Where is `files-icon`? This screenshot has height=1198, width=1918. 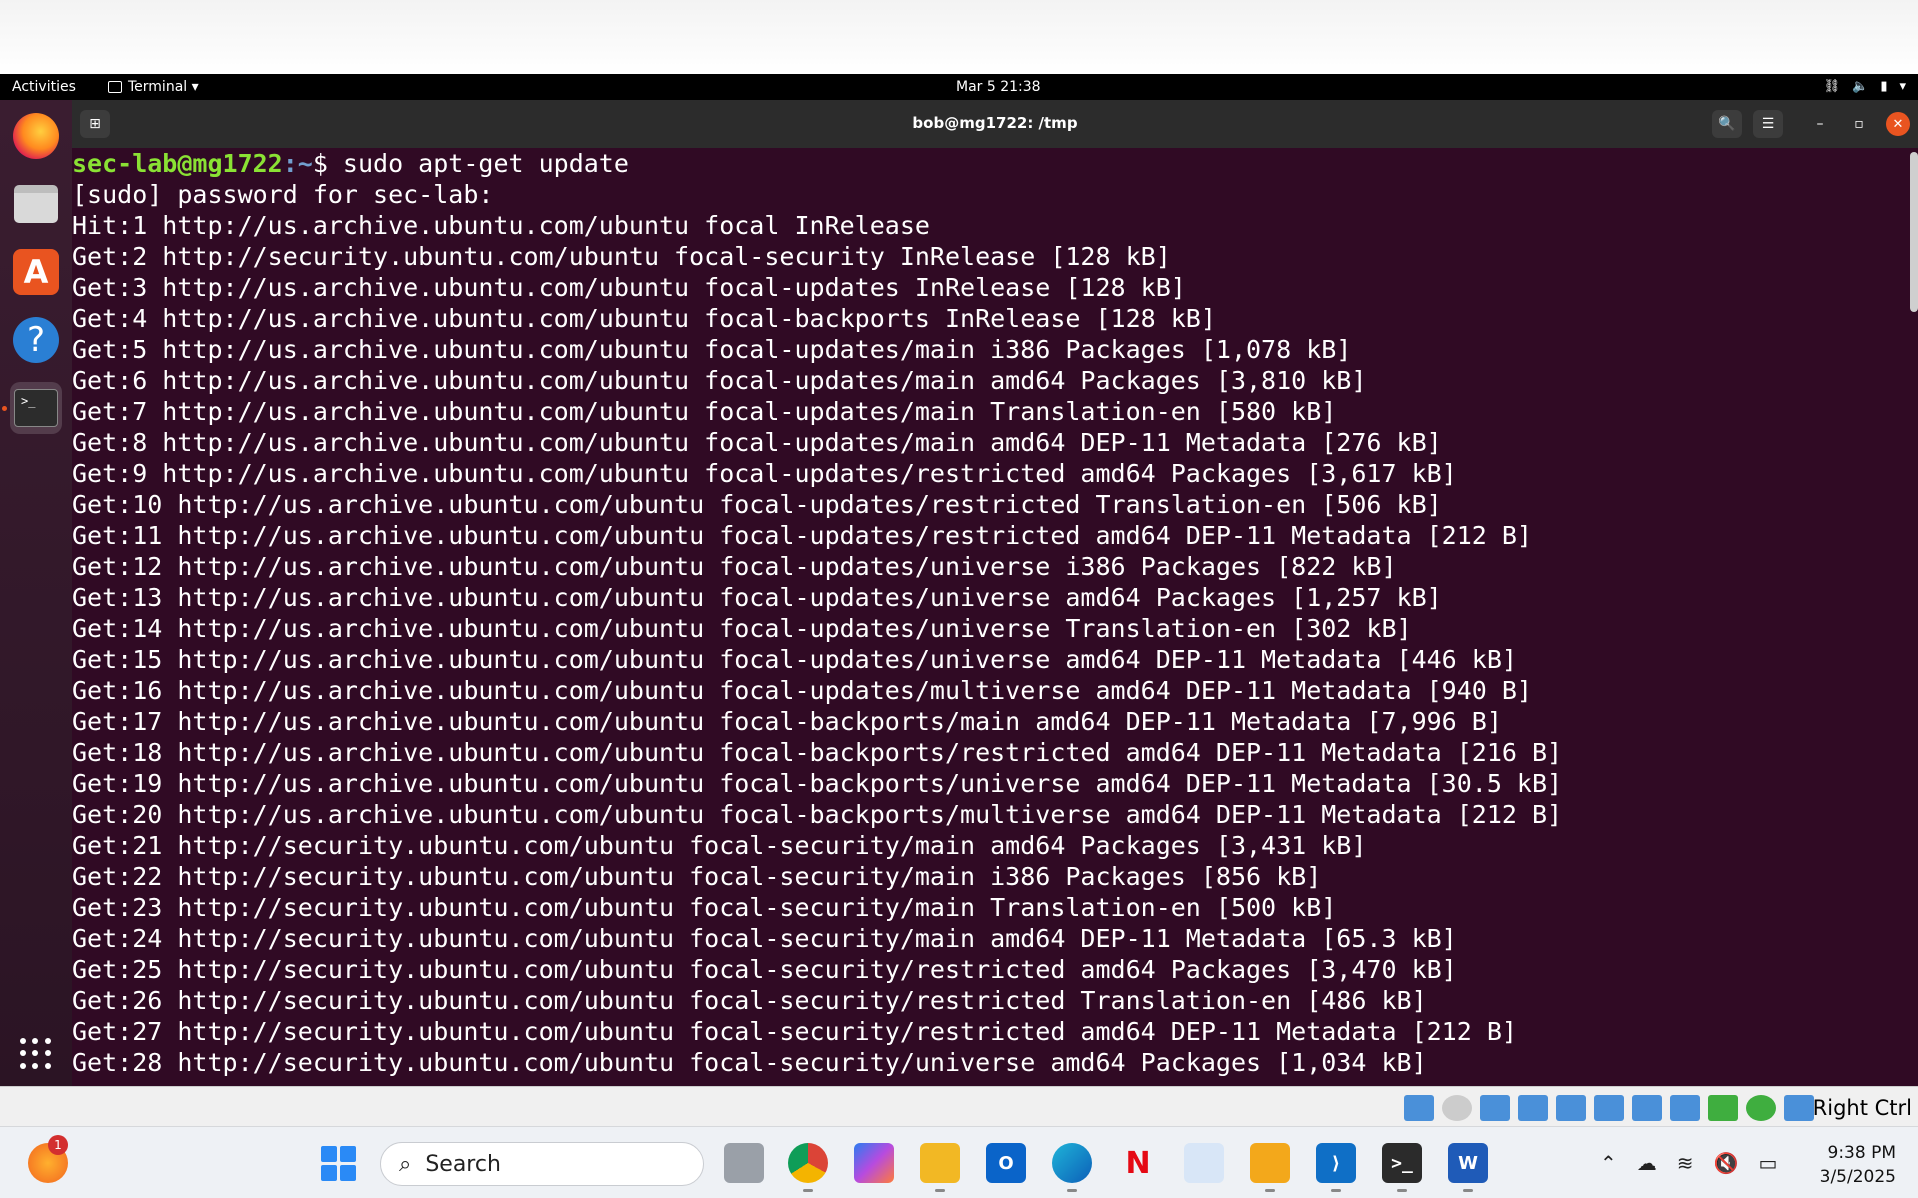 files-icon is located at coordinates (36, 204).